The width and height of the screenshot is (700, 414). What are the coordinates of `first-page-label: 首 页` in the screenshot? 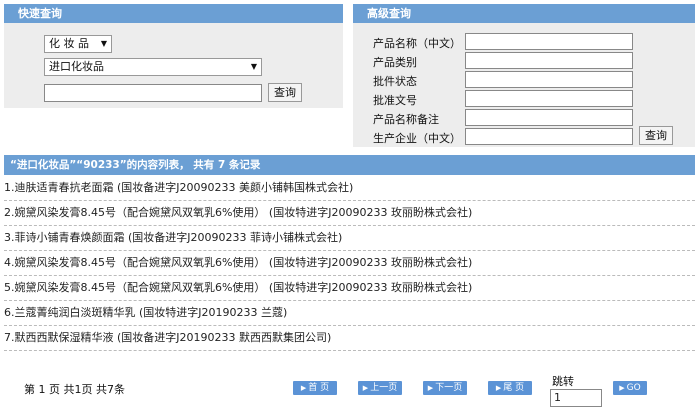 It's located at (319, 388).